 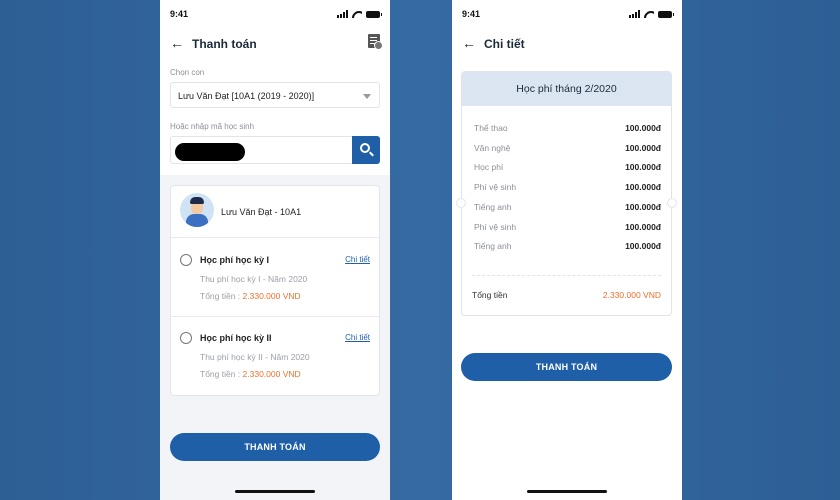 I want to click on redacted-value, so click(x=210, y=152).